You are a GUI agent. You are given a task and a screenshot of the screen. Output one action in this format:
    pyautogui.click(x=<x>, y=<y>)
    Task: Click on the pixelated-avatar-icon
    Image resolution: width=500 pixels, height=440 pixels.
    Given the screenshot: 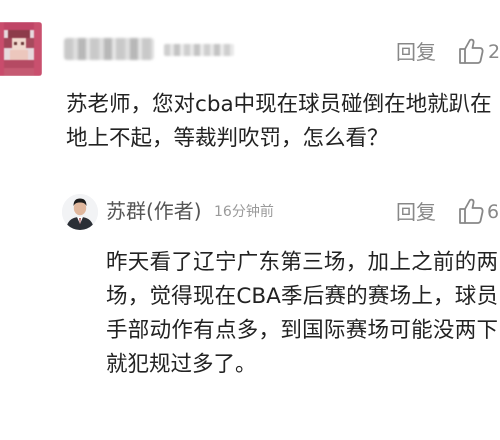 What is the action you would take?
    pyautogui.click(x=21, y=49)
    